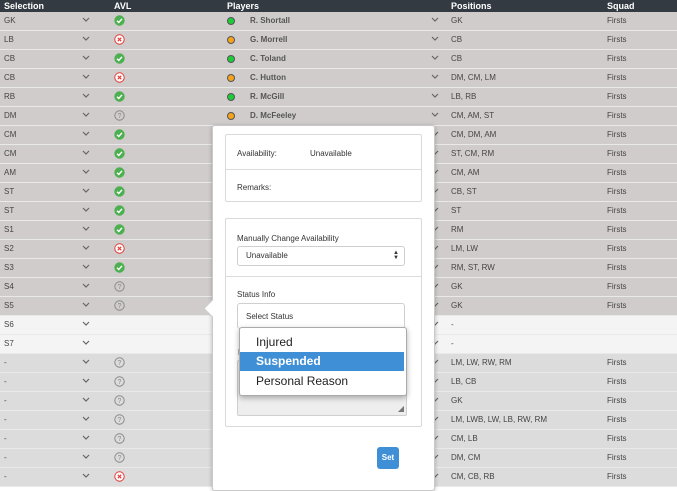  What do you see at coordinates (473, 77) in the screenshot?
I see `positions-value: DM, CM, LM` at bounding box center [473, 77].